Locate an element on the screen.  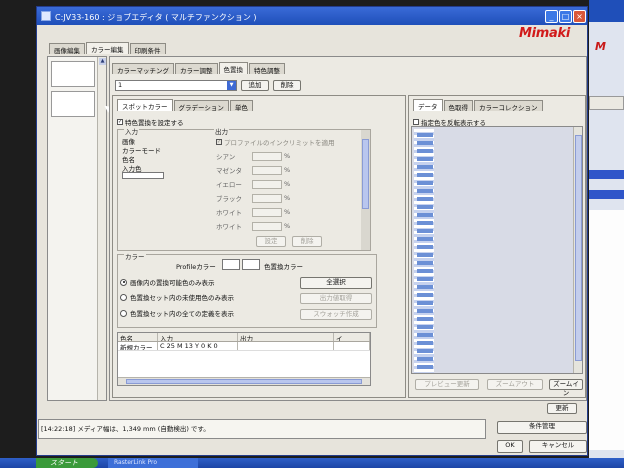
replace-set-select: 1 ▼ is located at coordinates (176, 85).